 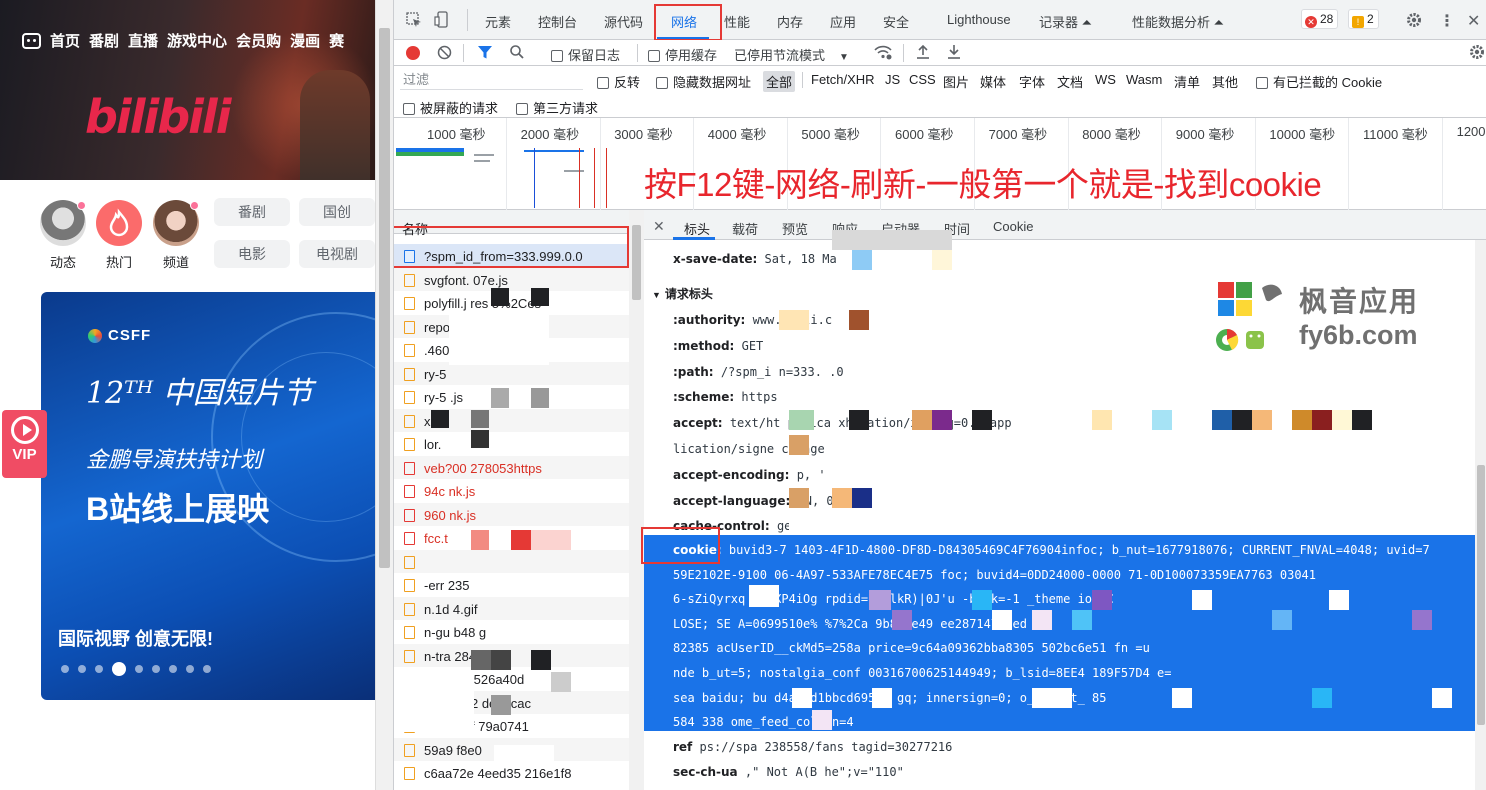 I want to click on type-filter-media: 媒体, so click(x=993, y=81).